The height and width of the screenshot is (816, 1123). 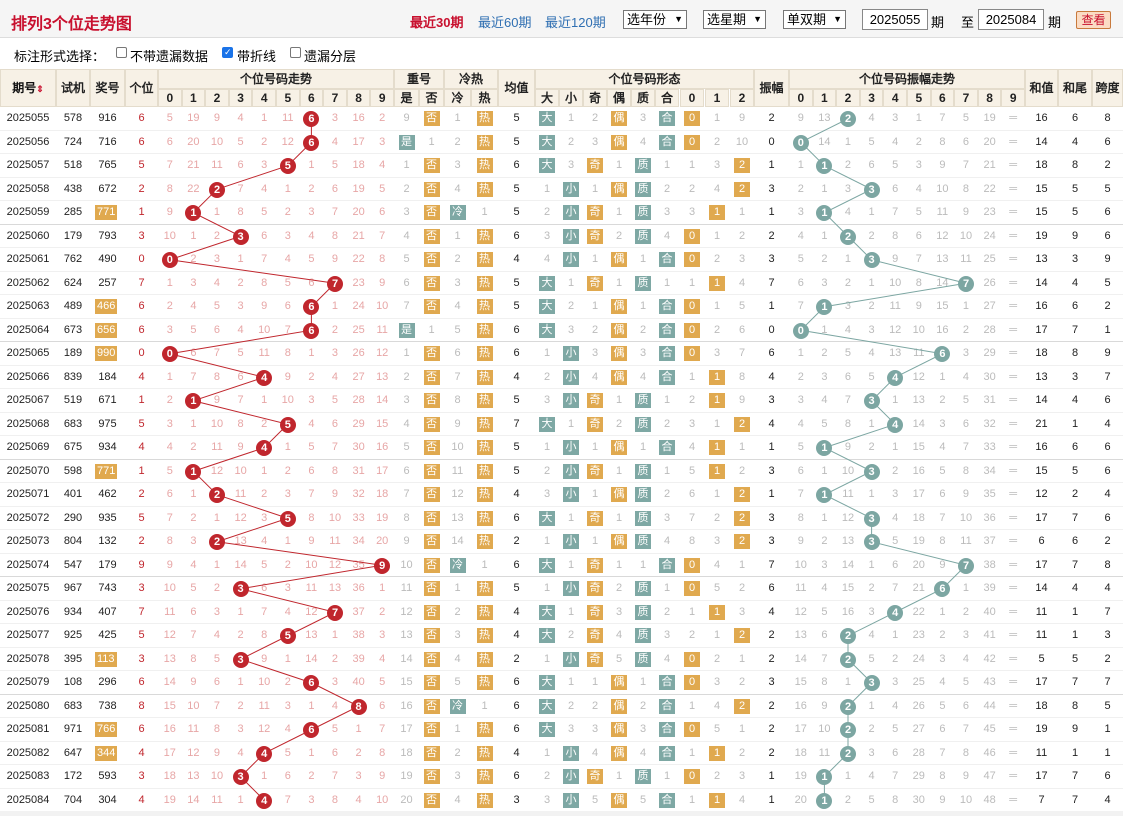 I want to click on unit-cell: 2, so click(x=141, y=541).